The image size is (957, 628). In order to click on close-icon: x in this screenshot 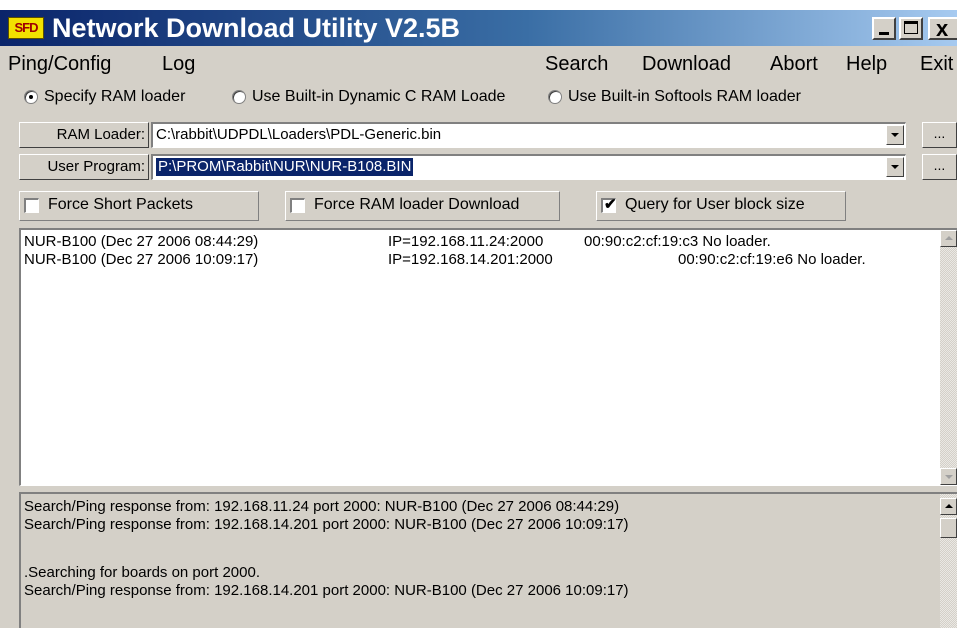, I will do `click(942, 28)`.